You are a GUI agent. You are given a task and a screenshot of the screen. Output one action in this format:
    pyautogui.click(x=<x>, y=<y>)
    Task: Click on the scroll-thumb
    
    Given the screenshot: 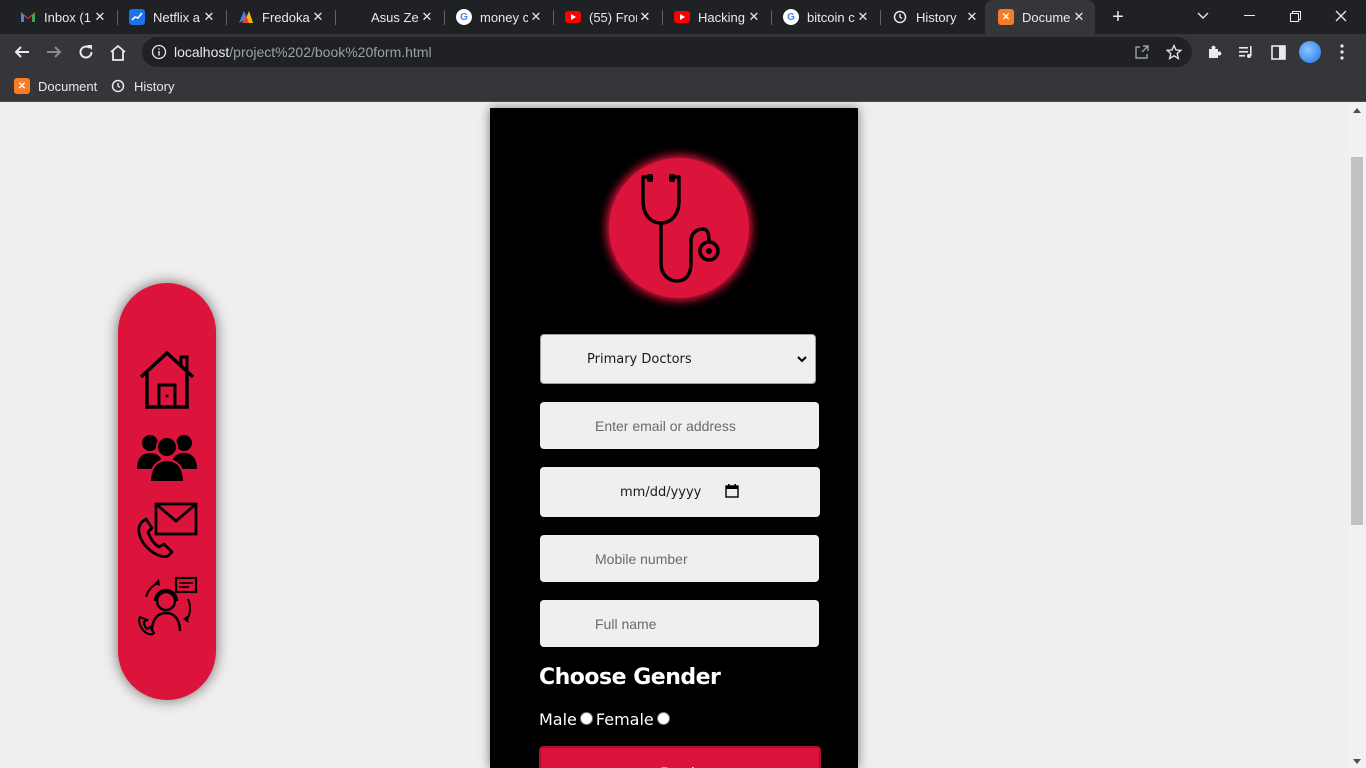 What is the action you would take?
    pyautogui.click(x=1357, y=341)
    